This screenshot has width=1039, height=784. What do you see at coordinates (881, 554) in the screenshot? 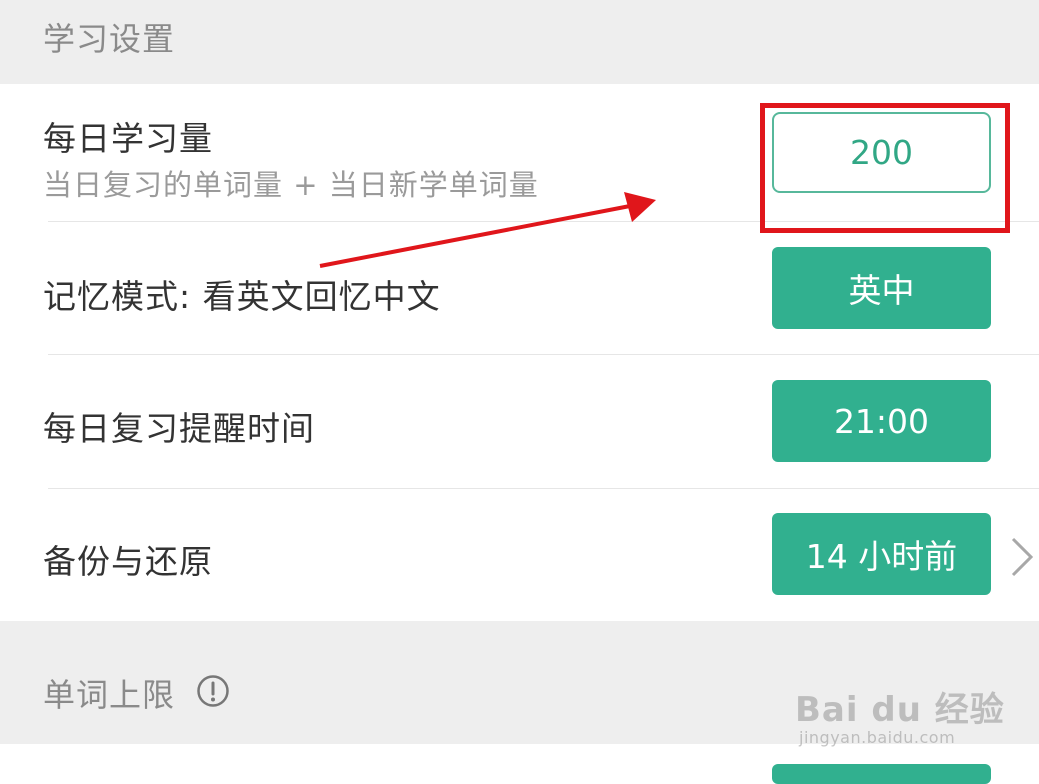
I see `backup-restore-button: 14 小时前` at bounding box center [881, 554].